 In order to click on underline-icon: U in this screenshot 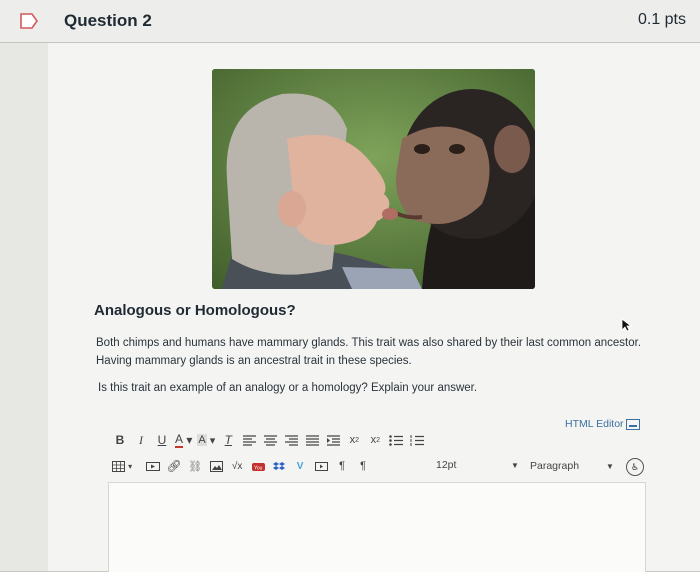, I will do `click(162, 440)`.